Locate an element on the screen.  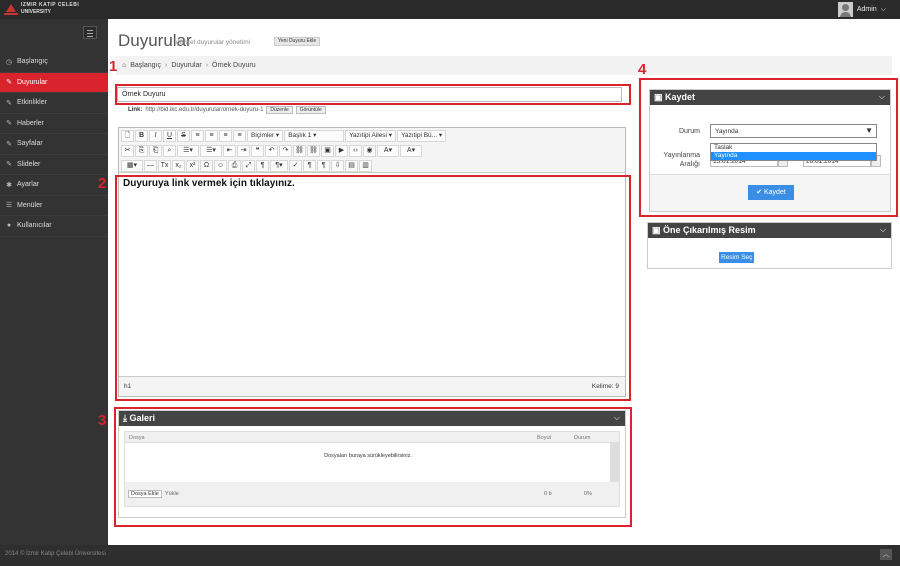
template-icon: ▤ is located at coordinates (351, 166).